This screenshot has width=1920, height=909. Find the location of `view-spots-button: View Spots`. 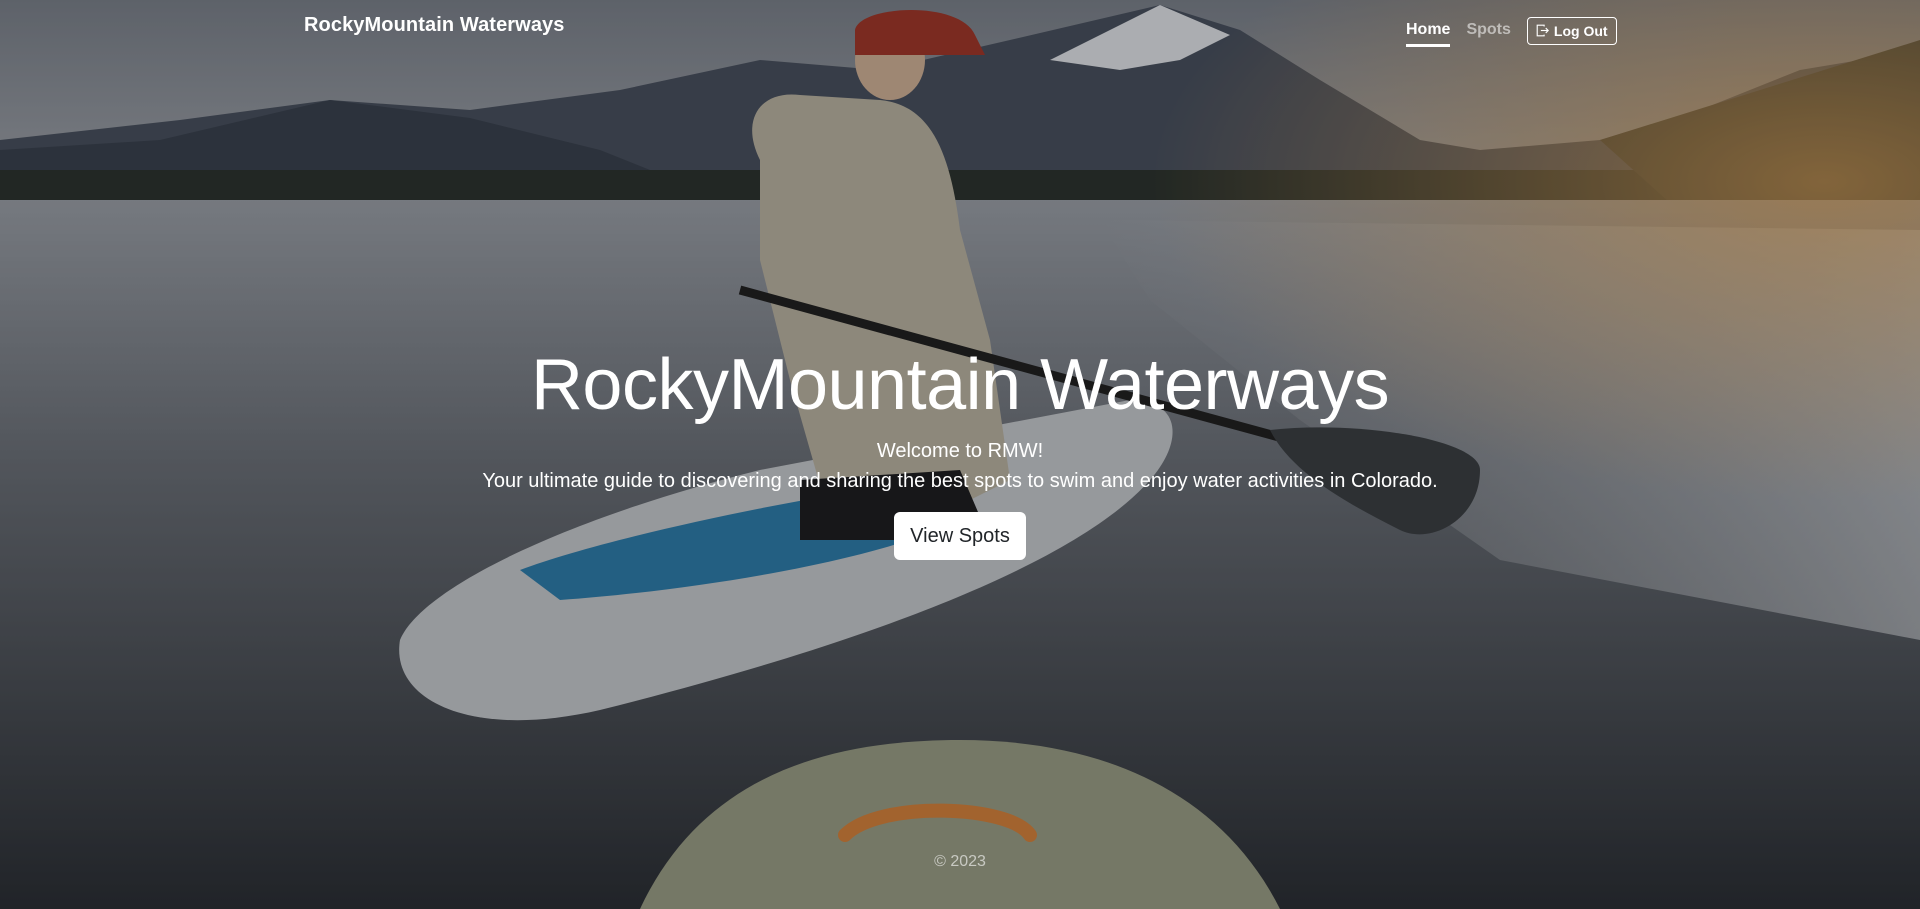

view-spots-button: View Spots is located at coordinates (960, 536).